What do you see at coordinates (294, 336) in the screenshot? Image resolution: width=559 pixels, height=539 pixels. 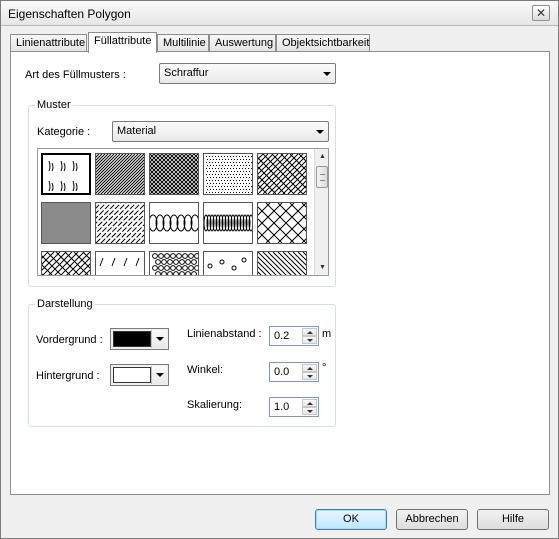 I see `line-spacing-input: 0.2` at bounding box center [294, 336].